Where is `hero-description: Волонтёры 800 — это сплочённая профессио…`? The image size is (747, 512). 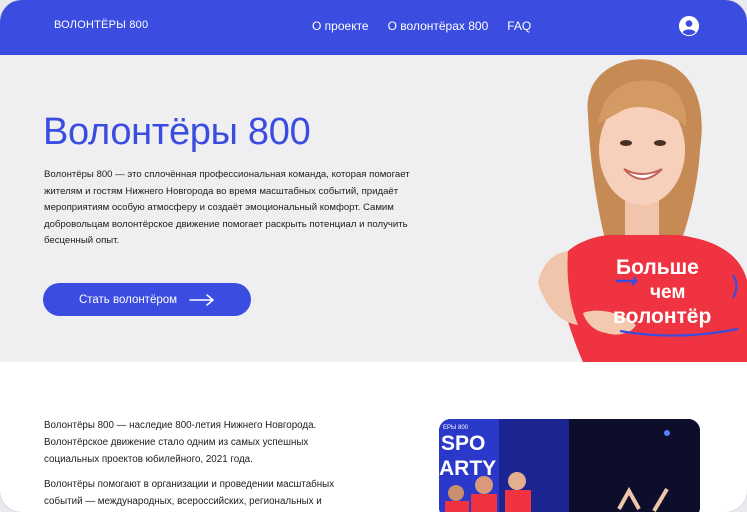 hero-description: Волонтёры 800 — это сплочённая профессио… is located at coordinates (227, 208).